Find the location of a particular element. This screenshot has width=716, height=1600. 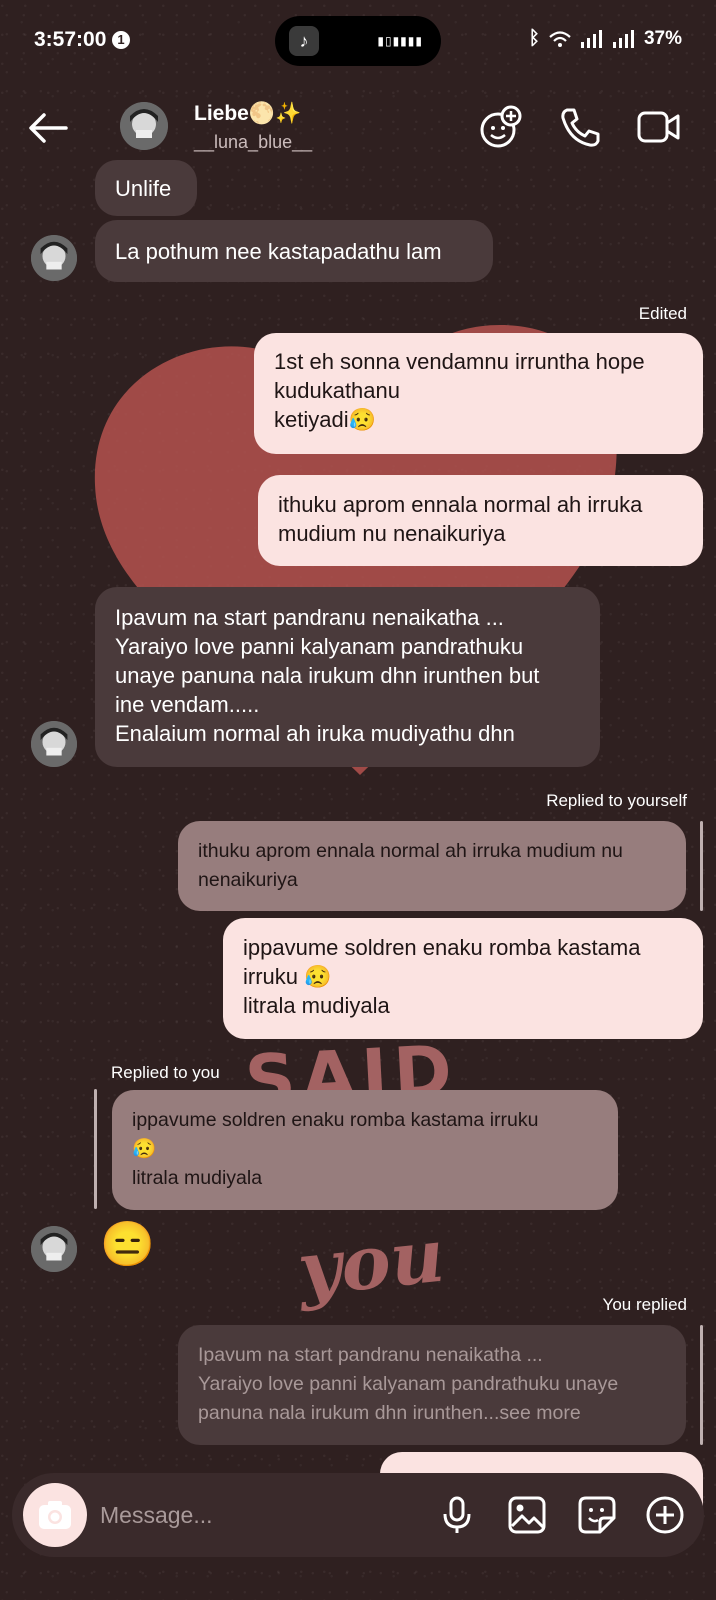

message-them-emoji: 😑 is located at coordinates (127, 1244).